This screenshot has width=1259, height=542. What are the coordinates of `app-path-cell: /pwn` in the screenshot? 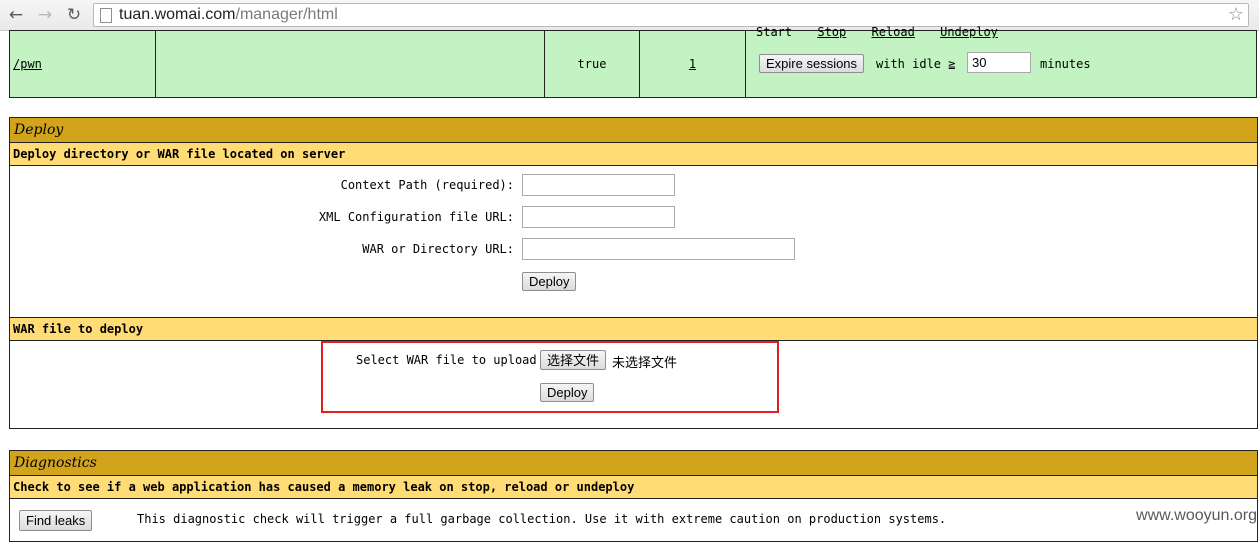 It's located at (82, 64).